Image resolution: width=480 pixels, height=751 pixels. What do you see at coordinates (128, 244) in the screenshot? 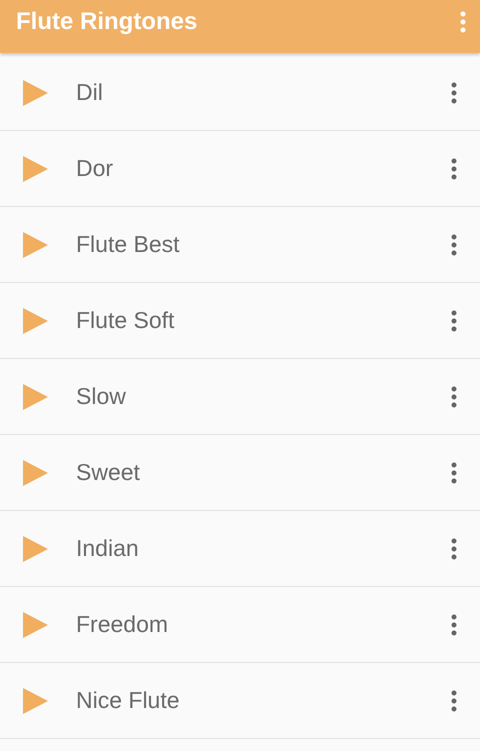
I see `ringtone-name: Flute Best` at bounding box center [128, 244].